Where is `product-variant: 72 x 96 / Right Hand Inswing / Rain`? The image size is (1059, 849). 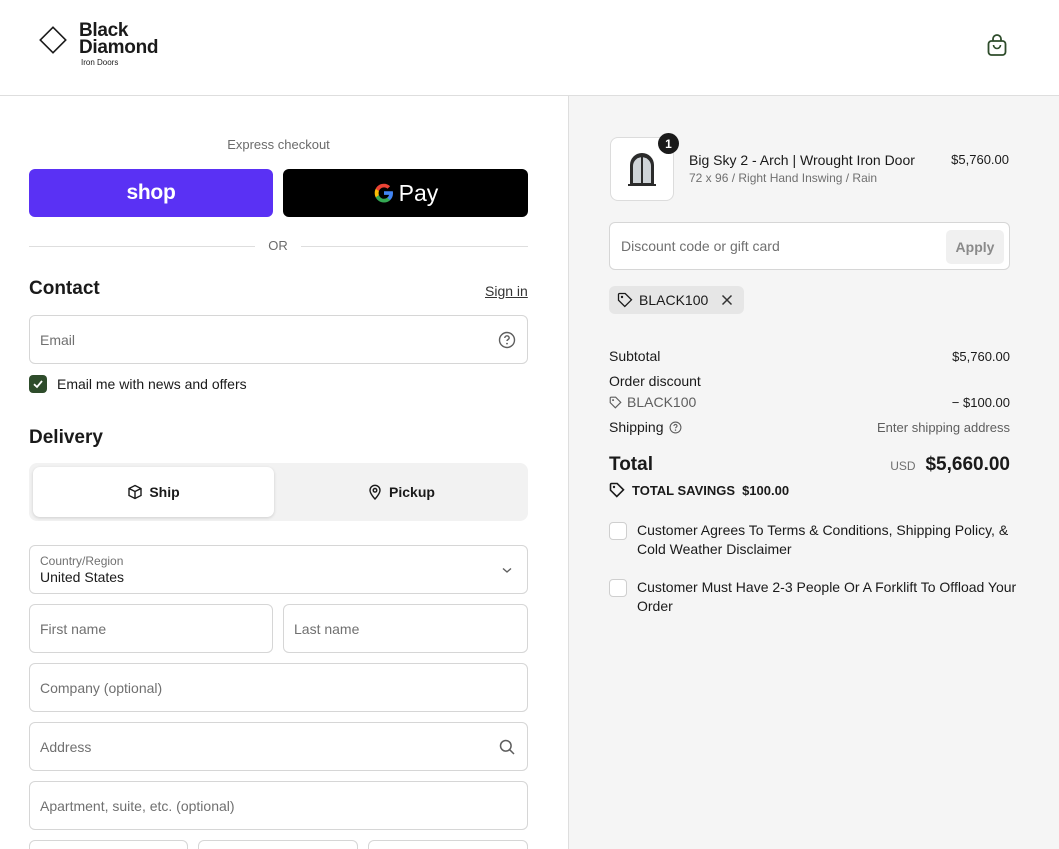 product-variant: 72 x 96 / Right Hand Inswing / Rain is located at coordinates (783, 178).